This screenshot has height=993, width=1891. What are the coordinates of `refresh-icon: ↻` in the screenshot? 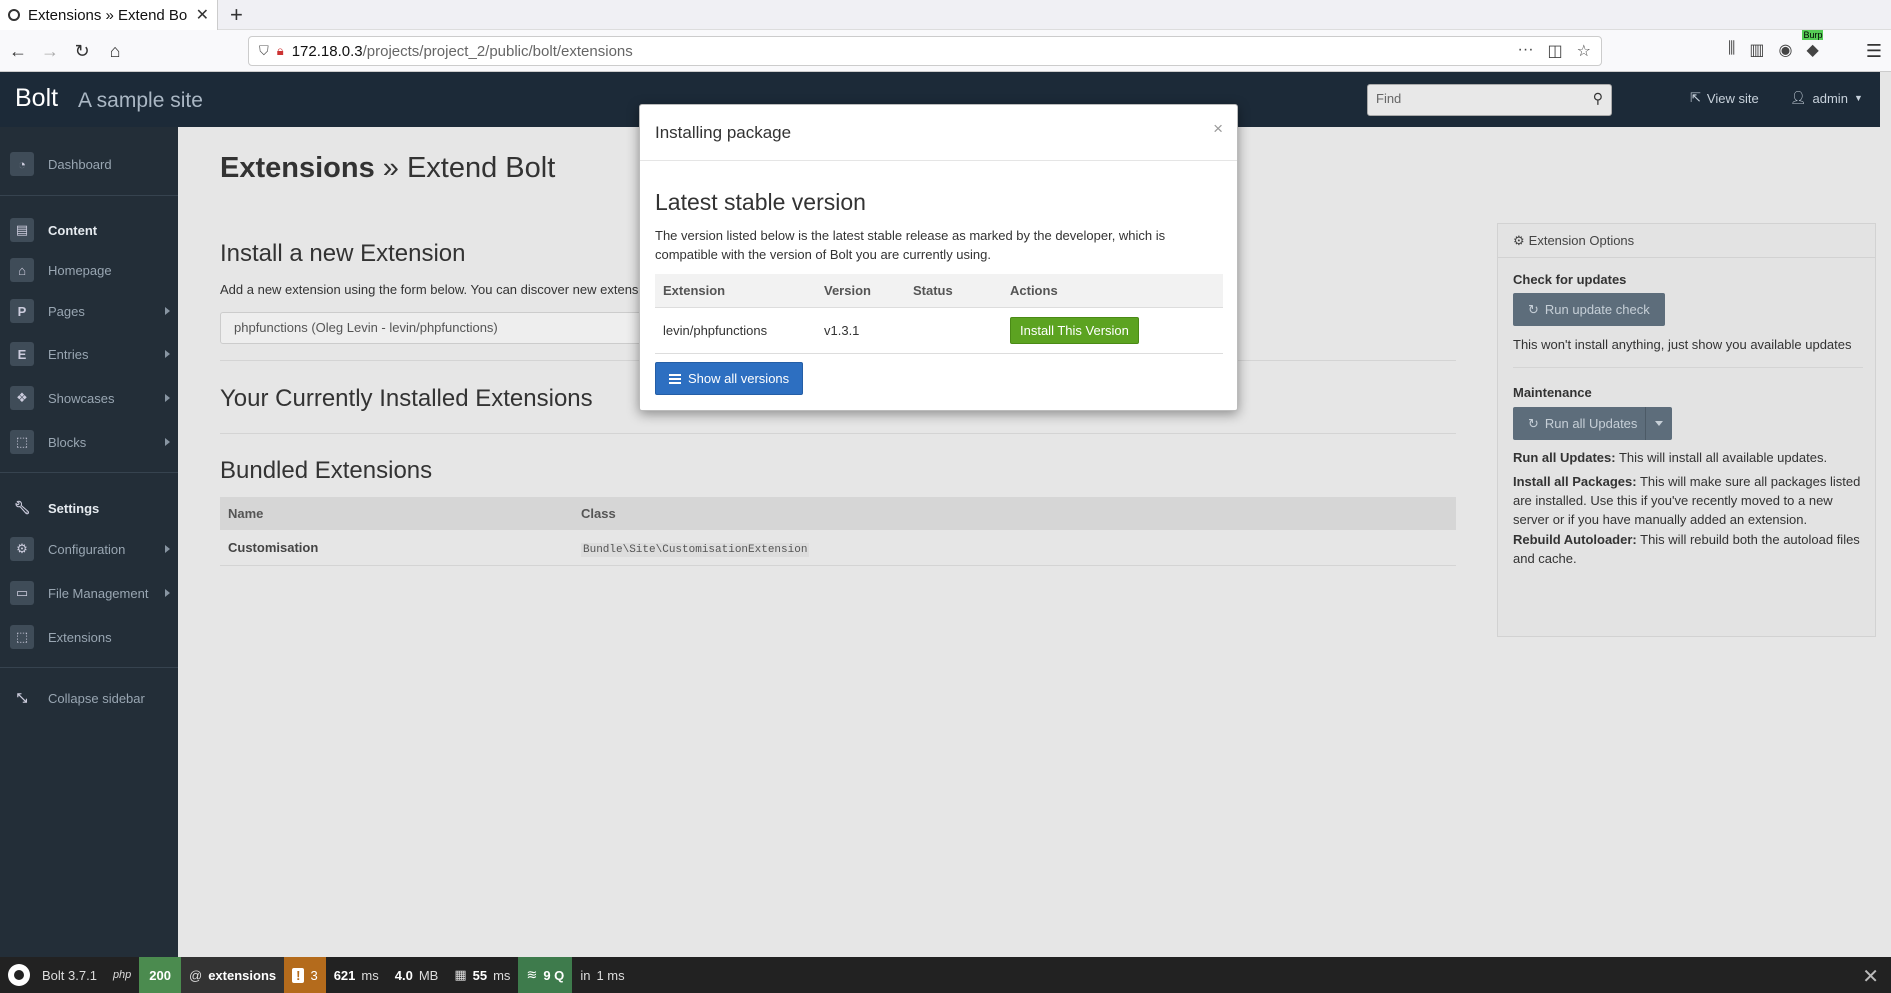 It's located at (1533, 309).